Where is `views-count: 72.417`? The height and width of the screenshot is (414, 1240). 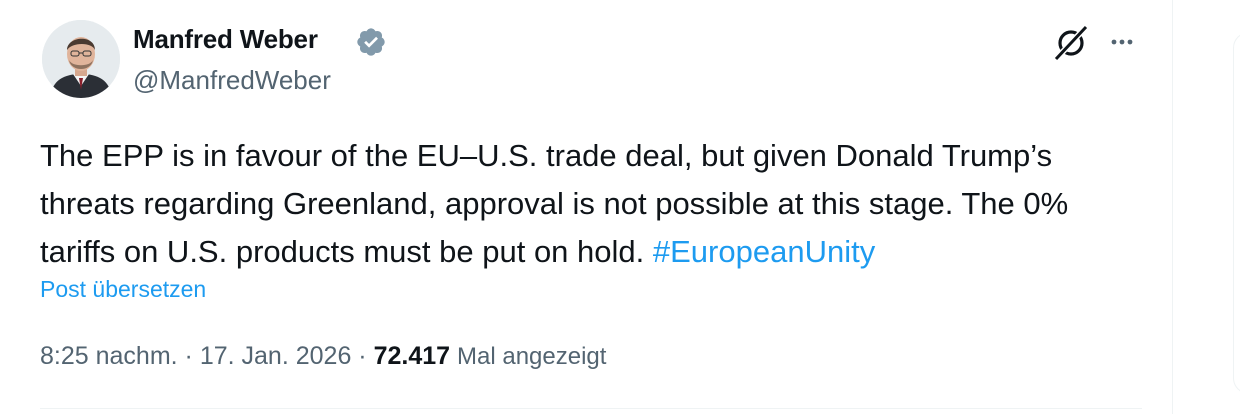
views-count: 72.417 is located at coordinates (412, 356).